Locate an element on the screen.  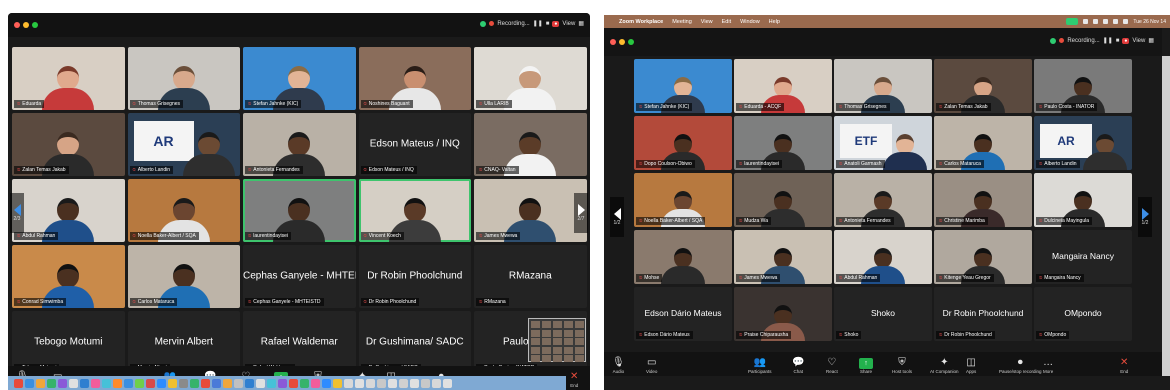
audio-button: 🎙Audio is located at coordinates (618, 365).